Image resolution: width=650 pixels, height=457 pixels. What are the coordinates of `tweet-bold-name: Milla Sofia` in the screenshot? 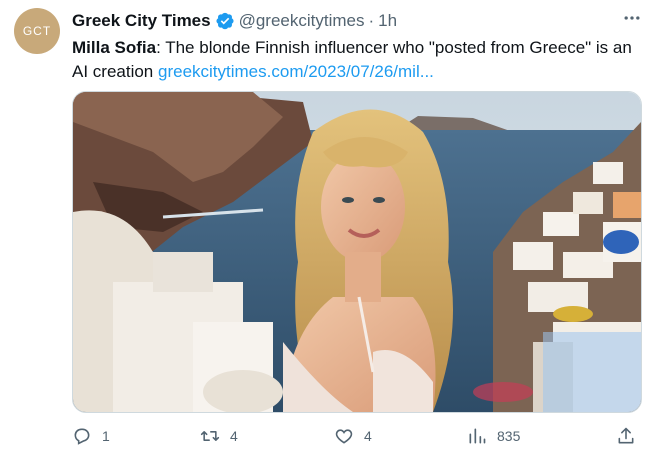 It's located at (114, 47).